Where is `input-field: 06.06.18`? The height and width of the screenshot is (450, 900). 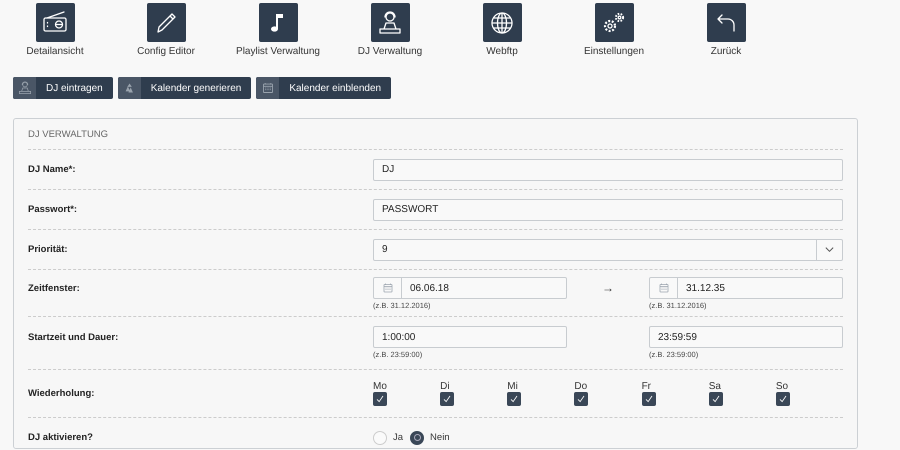 input-field: 06.06.18 is located at coordinates (470, 288).